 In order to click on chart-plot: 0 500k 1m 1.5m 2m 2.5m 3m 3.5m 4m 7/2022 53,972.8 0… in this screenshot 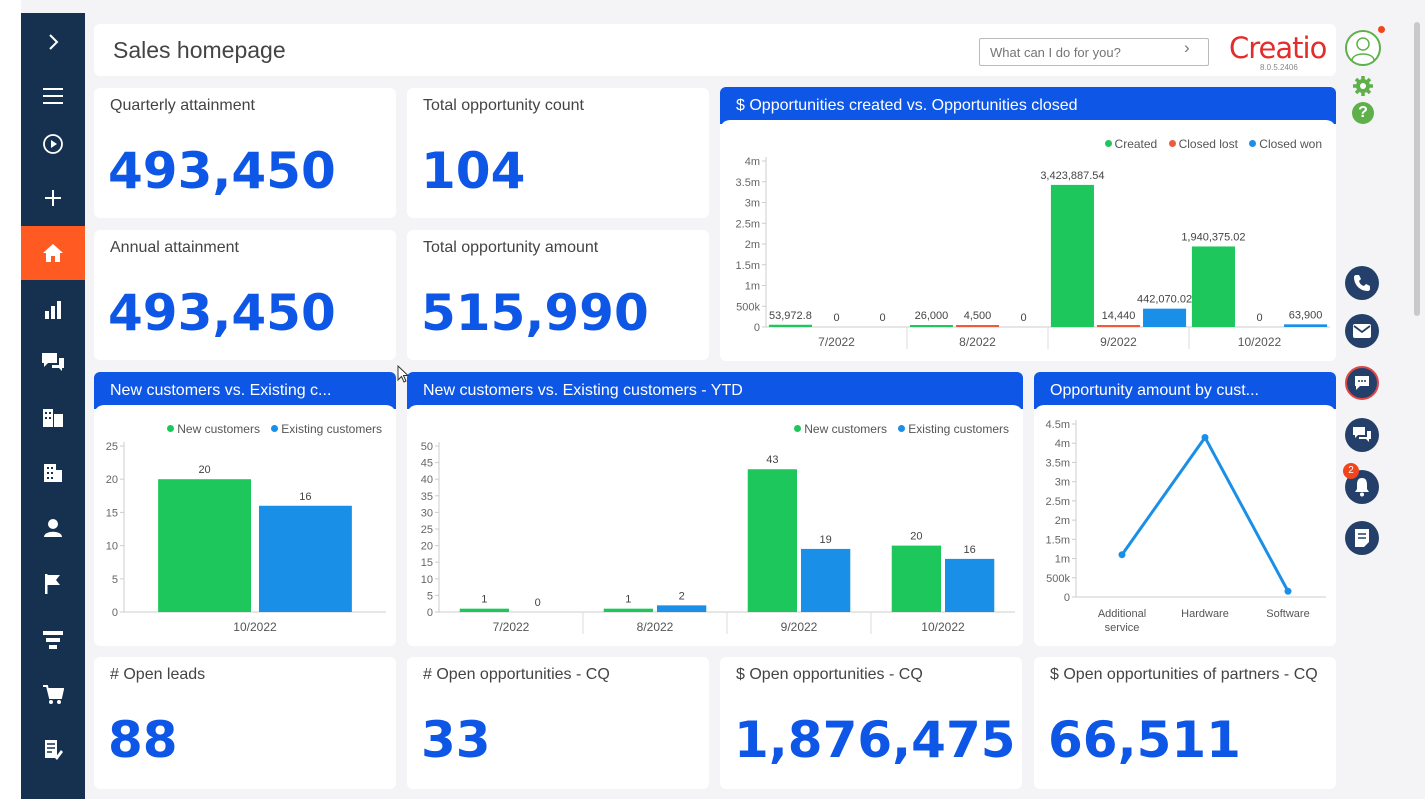, I will do `click(1033, 252)`.